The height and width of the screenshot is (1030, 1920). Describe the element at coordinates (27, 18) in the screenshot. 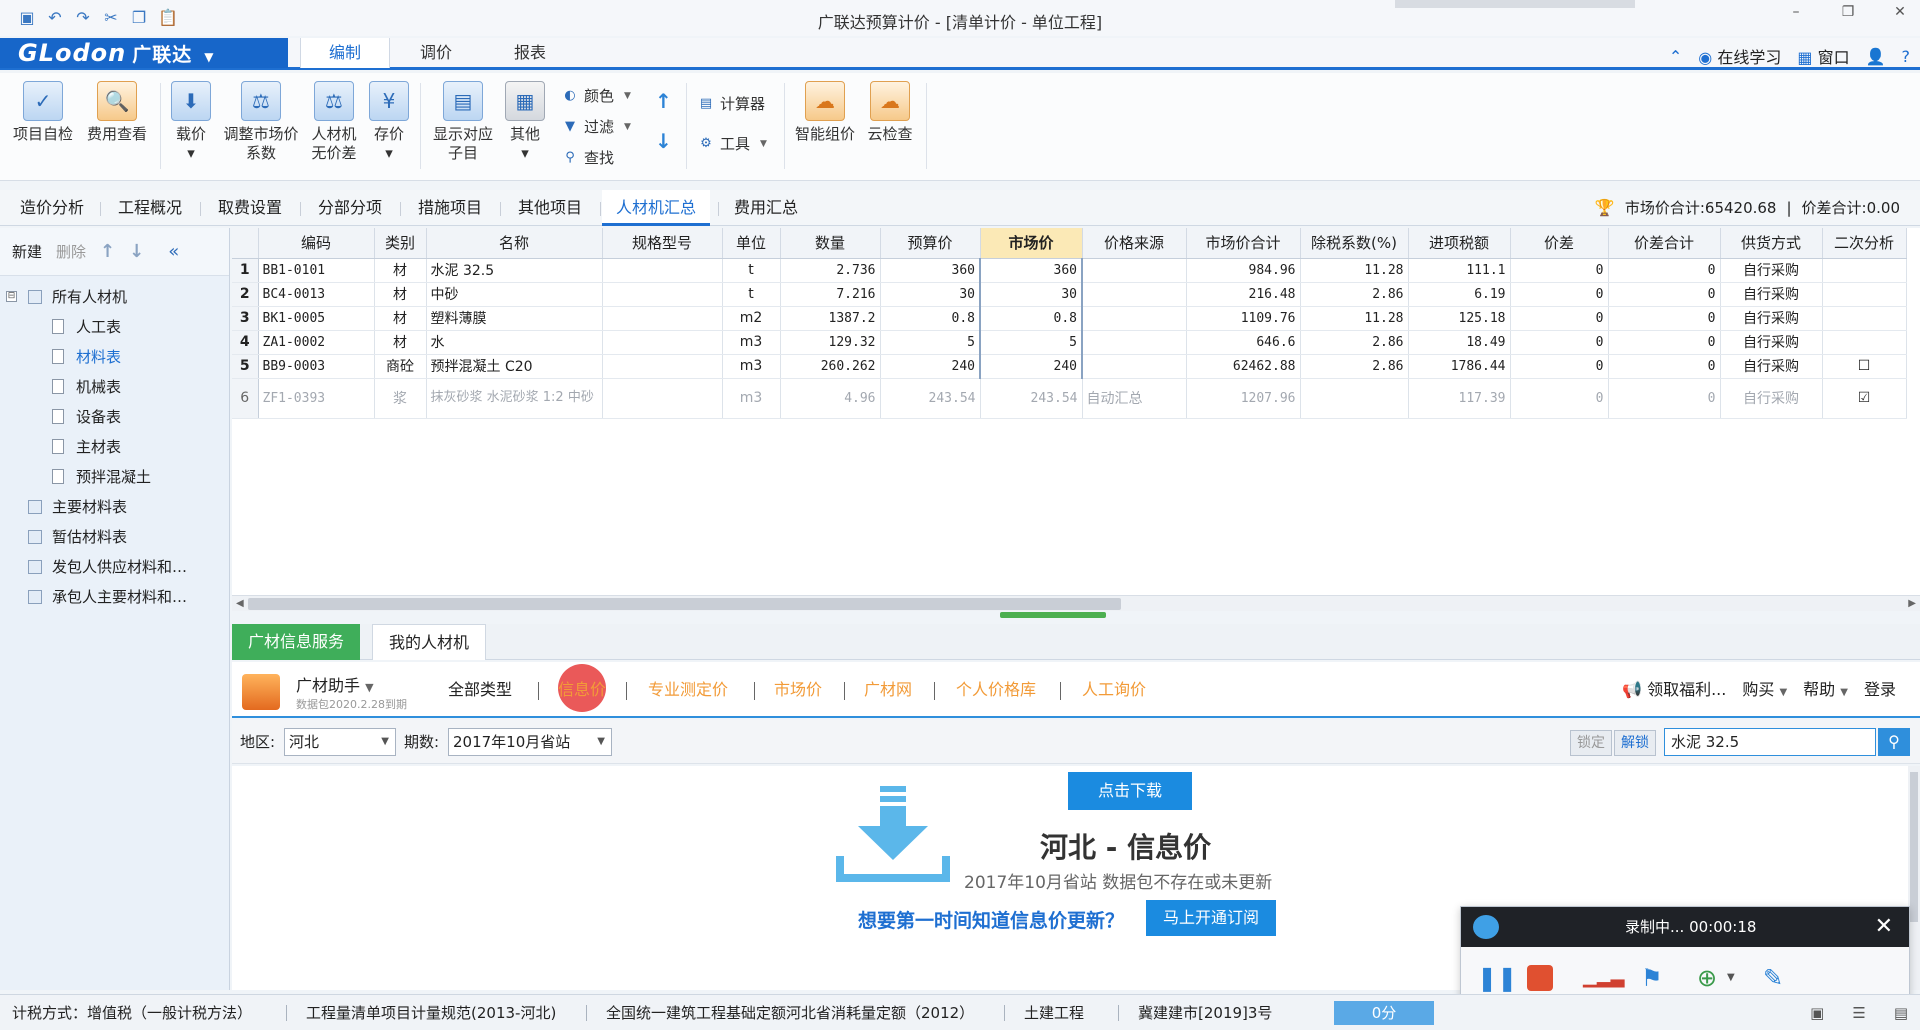

I see `save-icon: ▣` at that location.